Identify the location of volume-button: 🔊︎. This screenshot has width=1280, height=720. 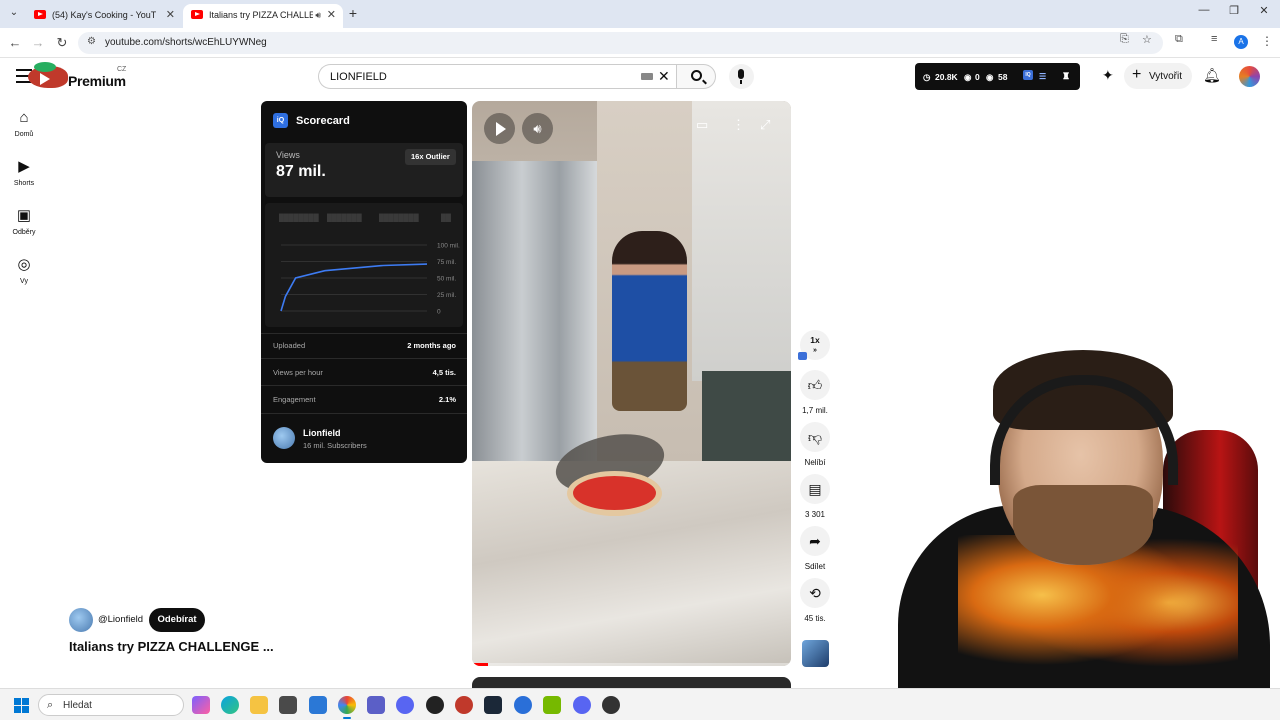
(537, 128).